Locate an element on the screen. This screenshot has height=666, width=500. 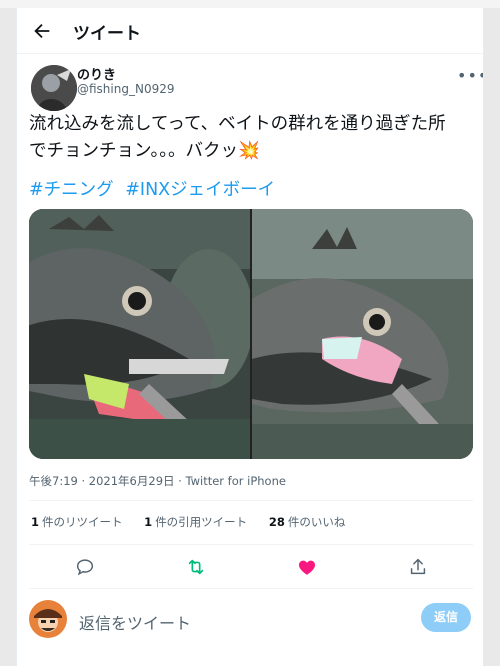
page-title: ツイート is located at coordinates (107, 34).